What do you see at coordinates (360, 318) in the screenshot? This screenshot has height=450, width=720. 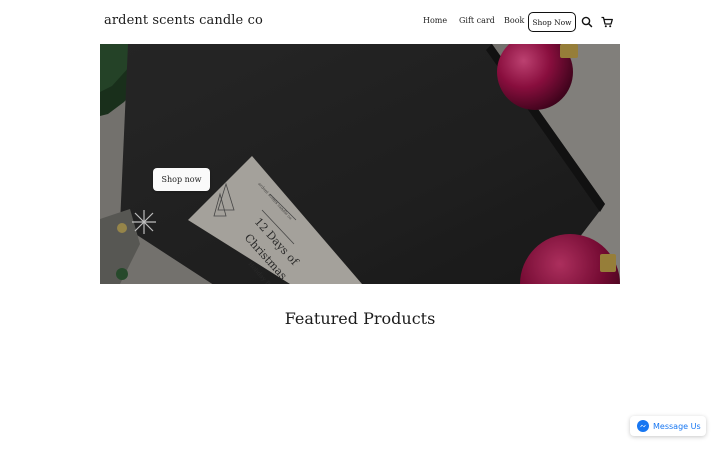 I see `featured-products-title: Featured Products` at bounding box center [360, 318].